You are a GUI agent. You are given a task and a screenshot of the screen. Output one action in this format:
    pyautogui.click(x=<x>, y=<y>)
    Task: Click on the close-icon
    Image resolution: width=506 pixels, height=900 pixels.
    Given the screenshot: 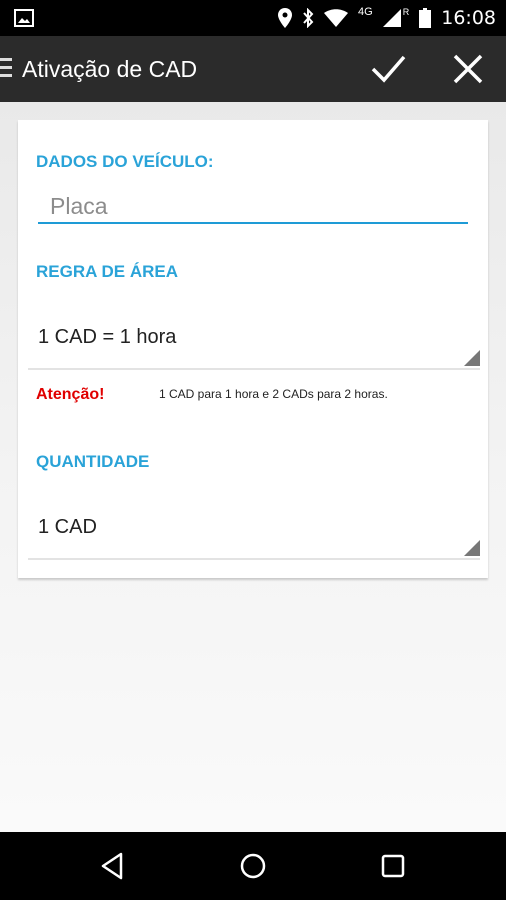 What is the action you would take?
    pyautogui.click(x=468, y=69)
    